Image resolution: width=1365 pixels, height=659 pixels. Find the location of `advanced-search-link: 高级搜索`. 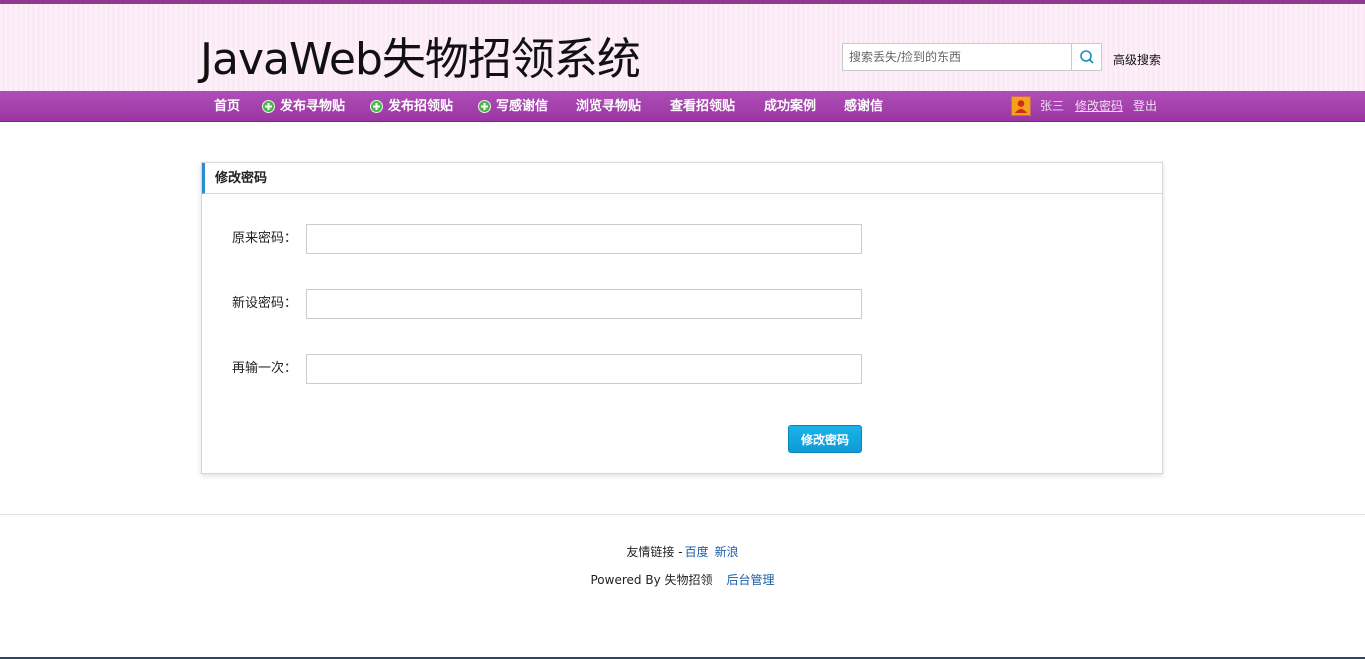

advanced-search-link: 高级搜索 is located at coordinates (1137, 59).